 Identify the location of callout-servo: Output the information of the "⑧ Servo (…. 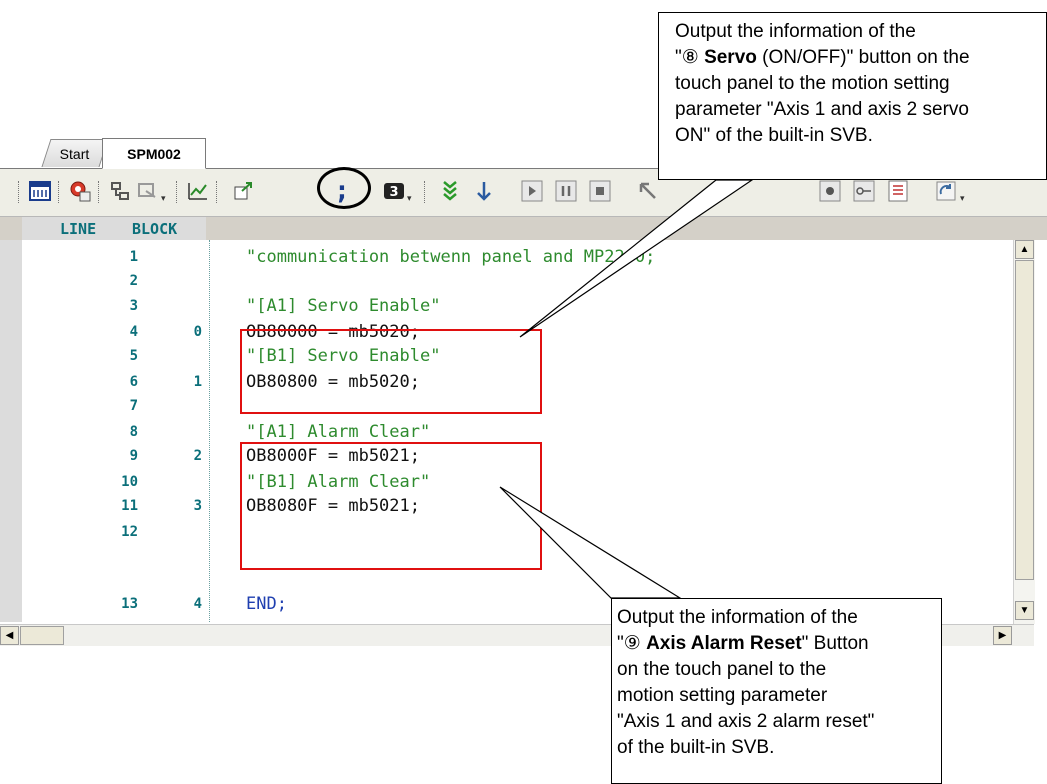
(852, 96).